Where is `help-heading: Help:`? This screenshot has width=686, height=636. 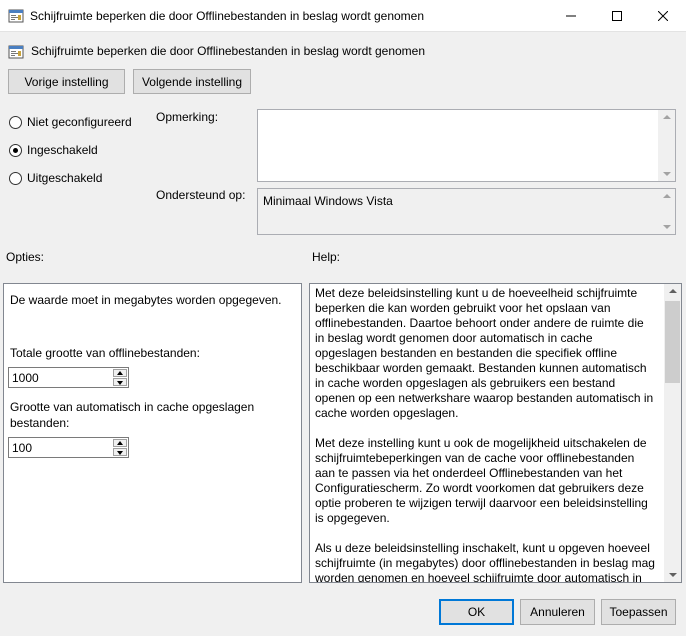
help-heading: Help: is located at coordinates (326, 257).